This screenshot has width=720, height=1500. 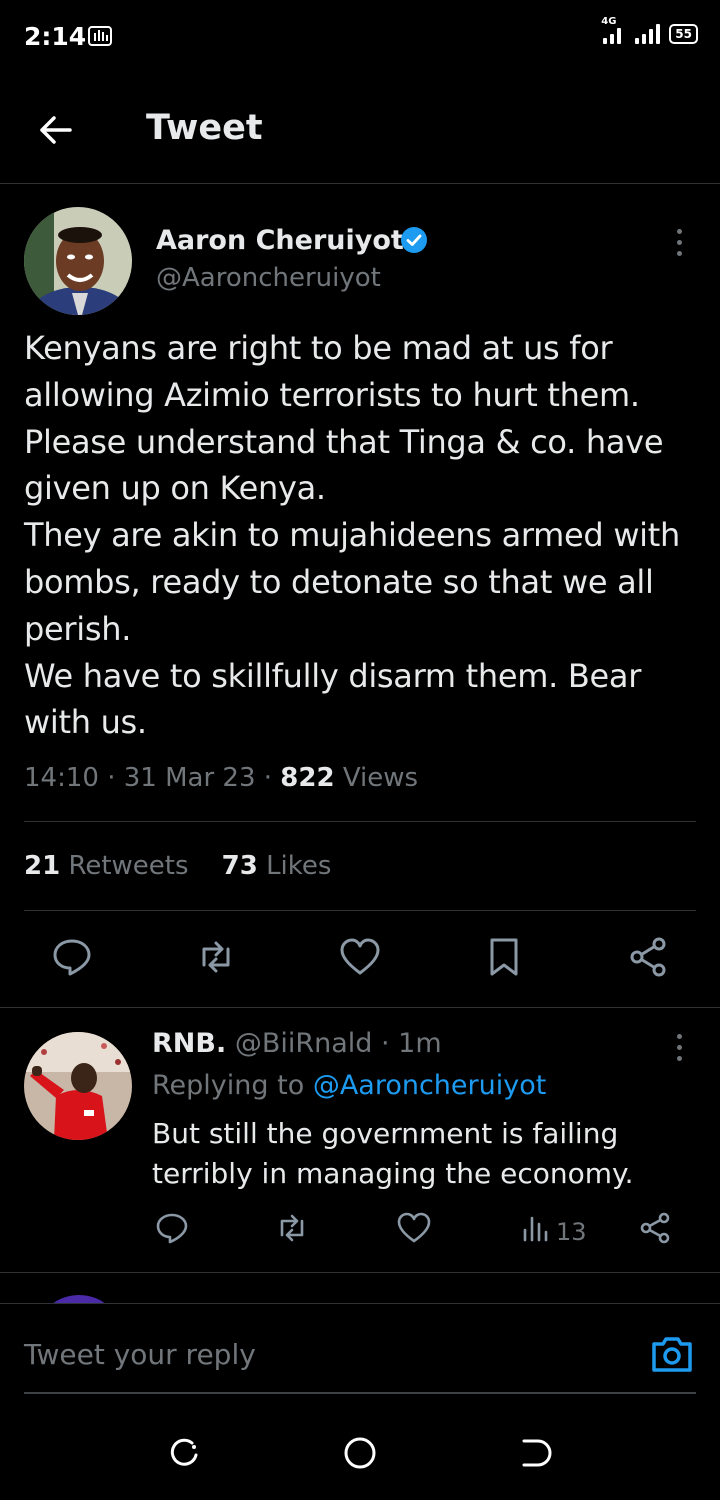 What do you see at coordinates (360, 128) in the screenshot?
I see `top-app-bar: Tweet` at bounding box center [360, 128].